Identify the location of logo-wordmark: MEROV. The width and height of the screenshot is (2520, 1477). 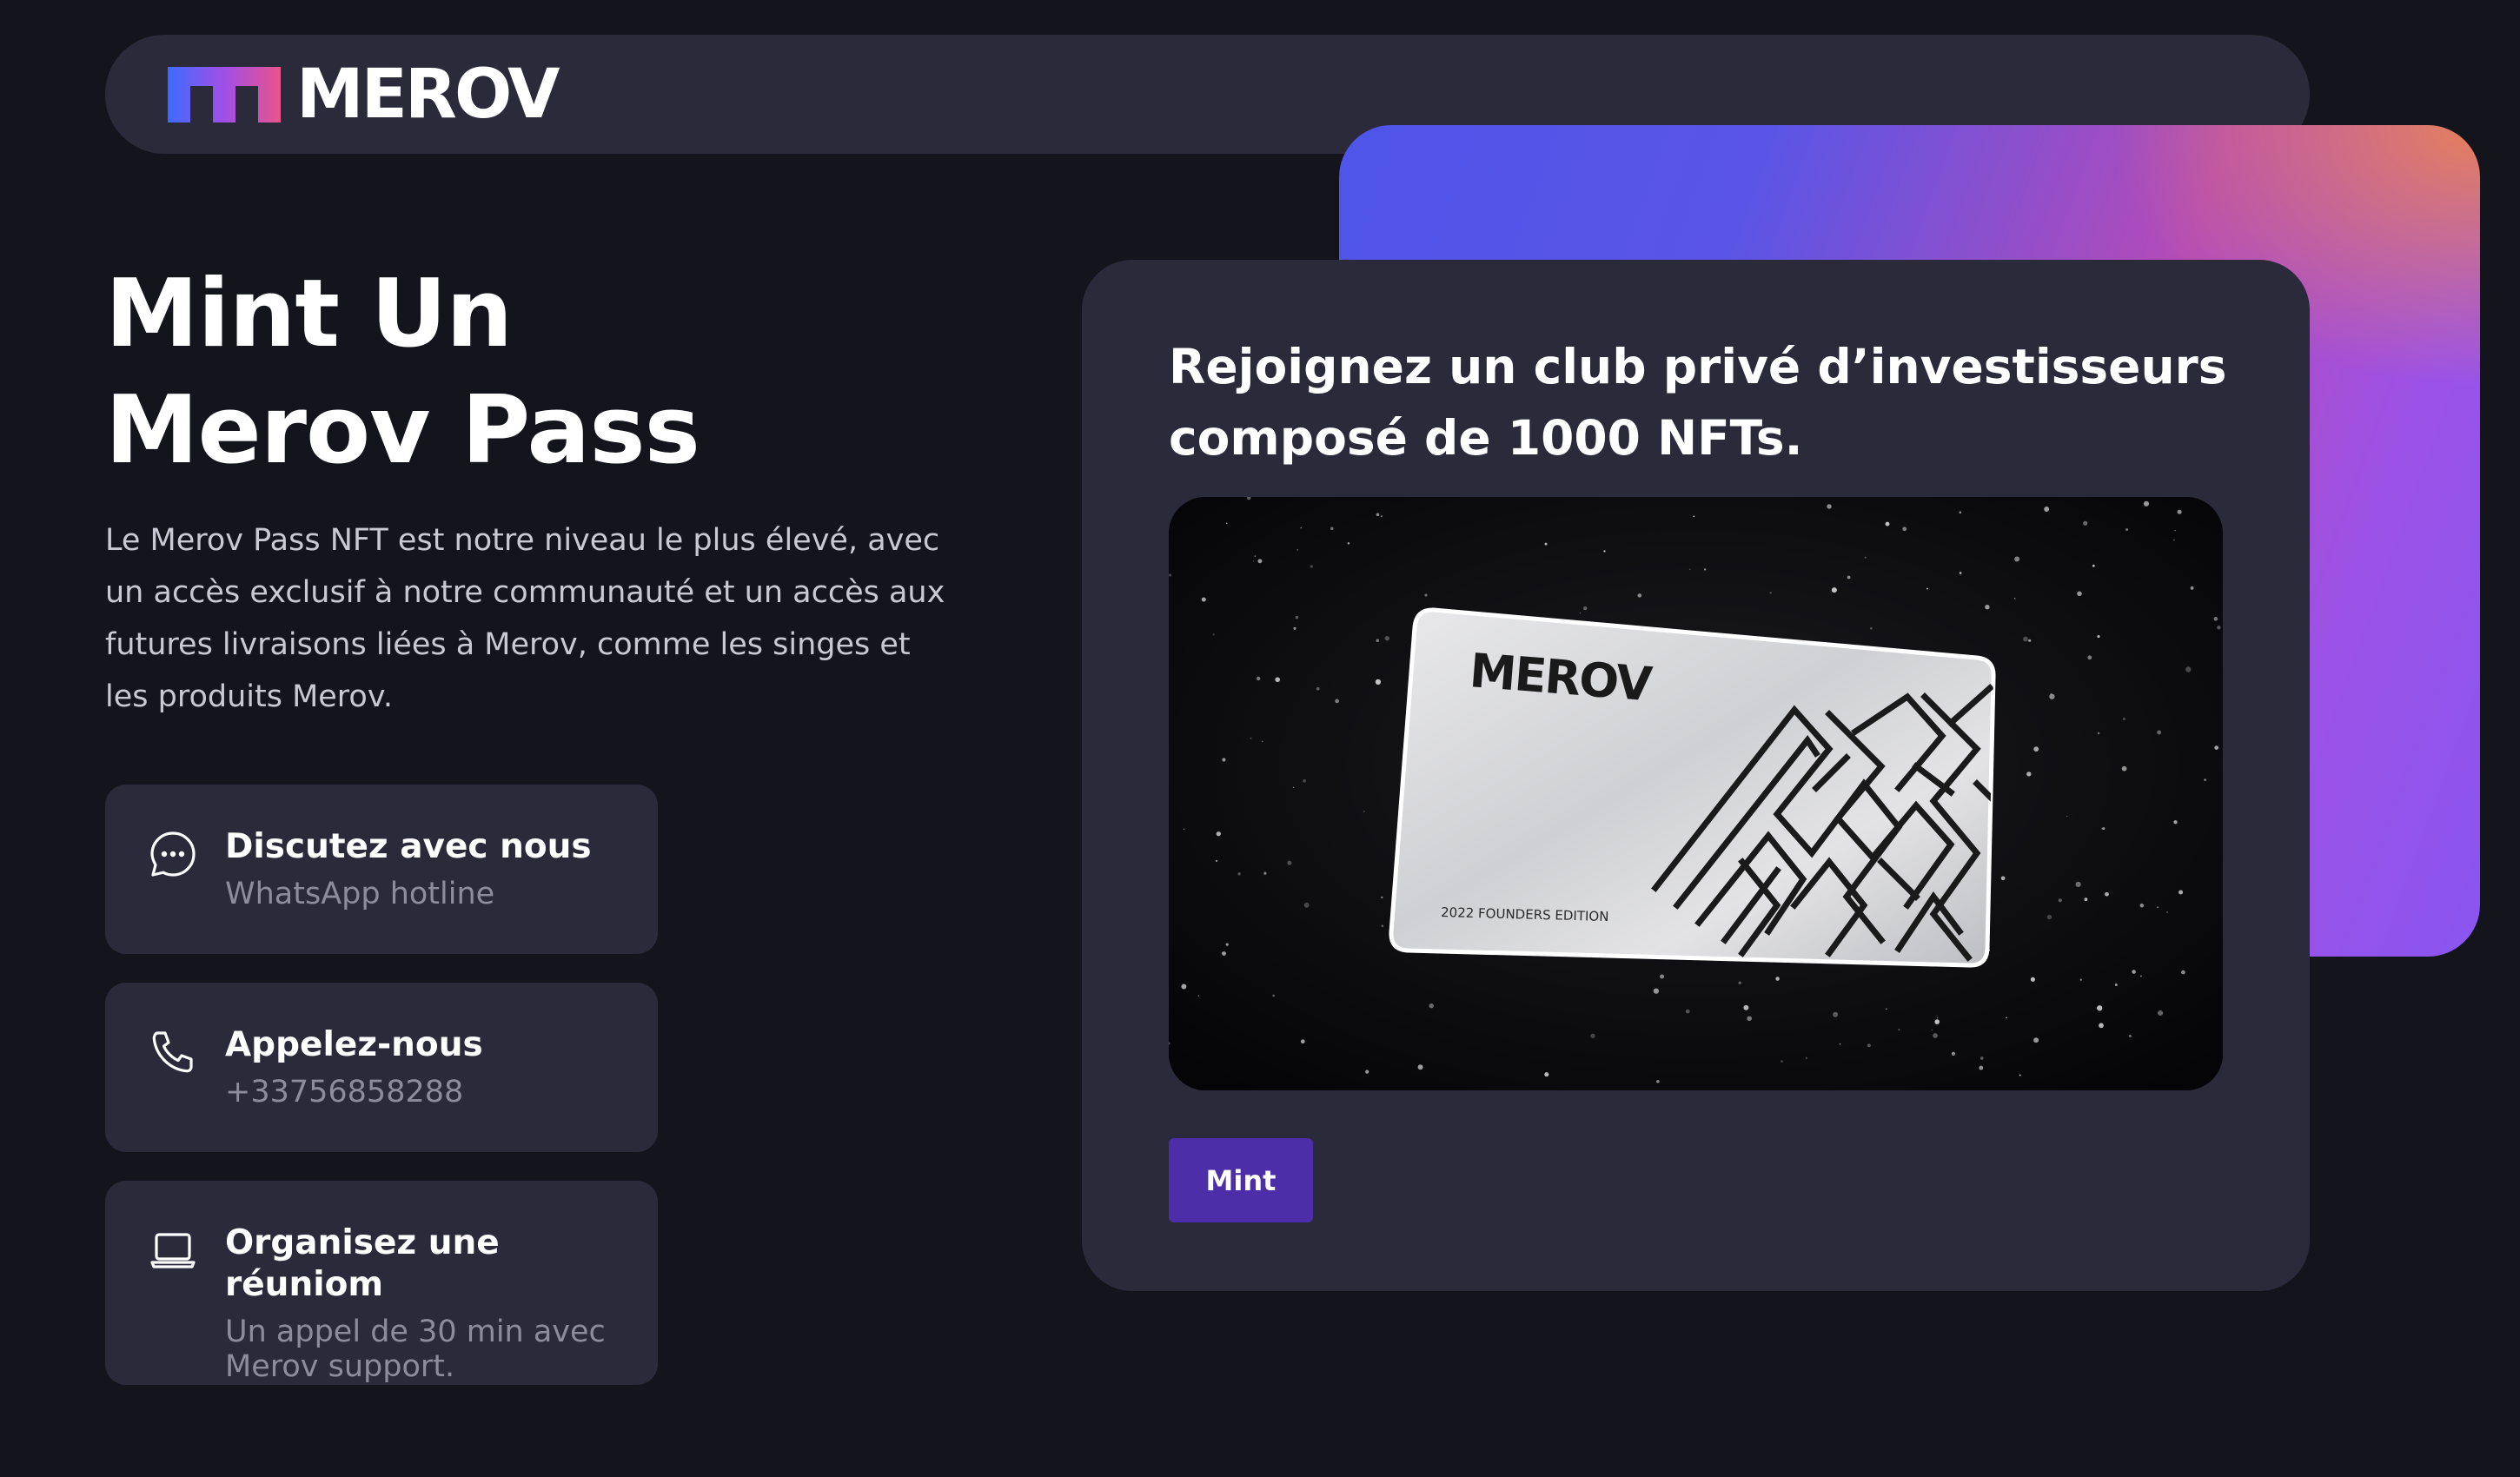
(428, 94).